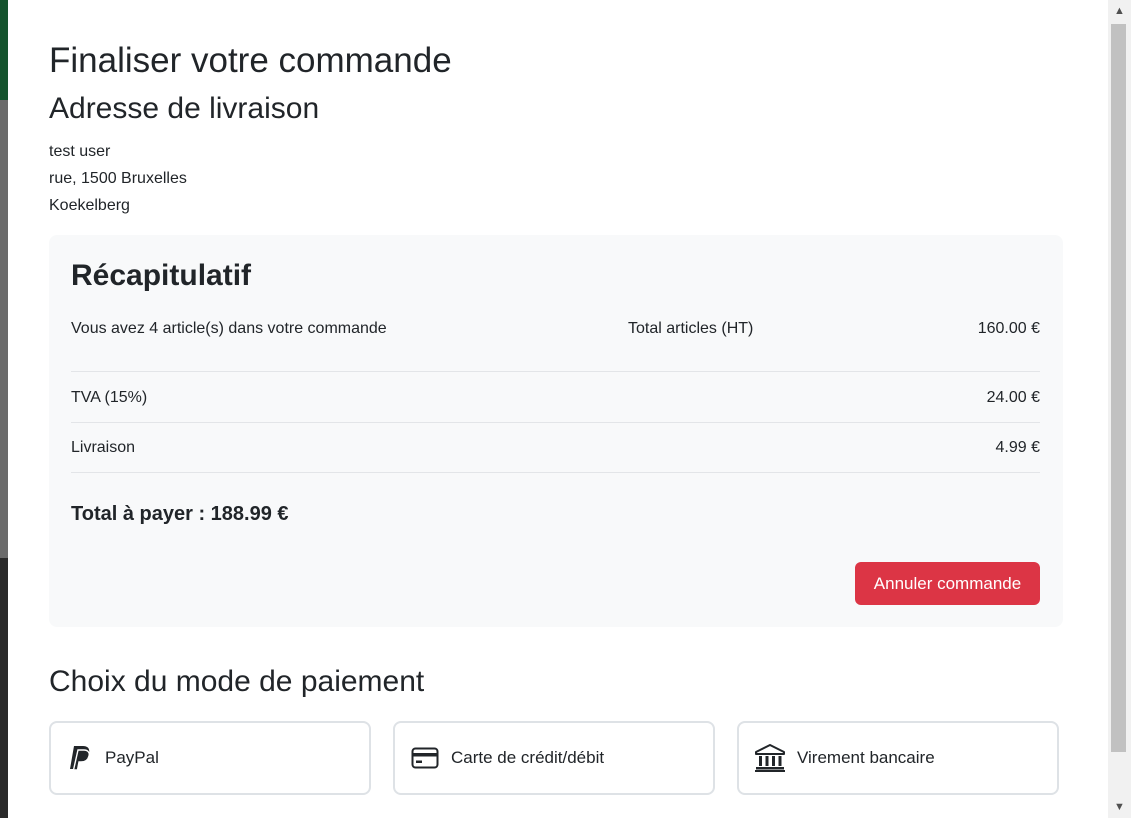  What do you see at coordinates (237, 681) in the screenshot?
I see `payment-method-title: Choix du mode de paiement` at bounding box center [237, 681].